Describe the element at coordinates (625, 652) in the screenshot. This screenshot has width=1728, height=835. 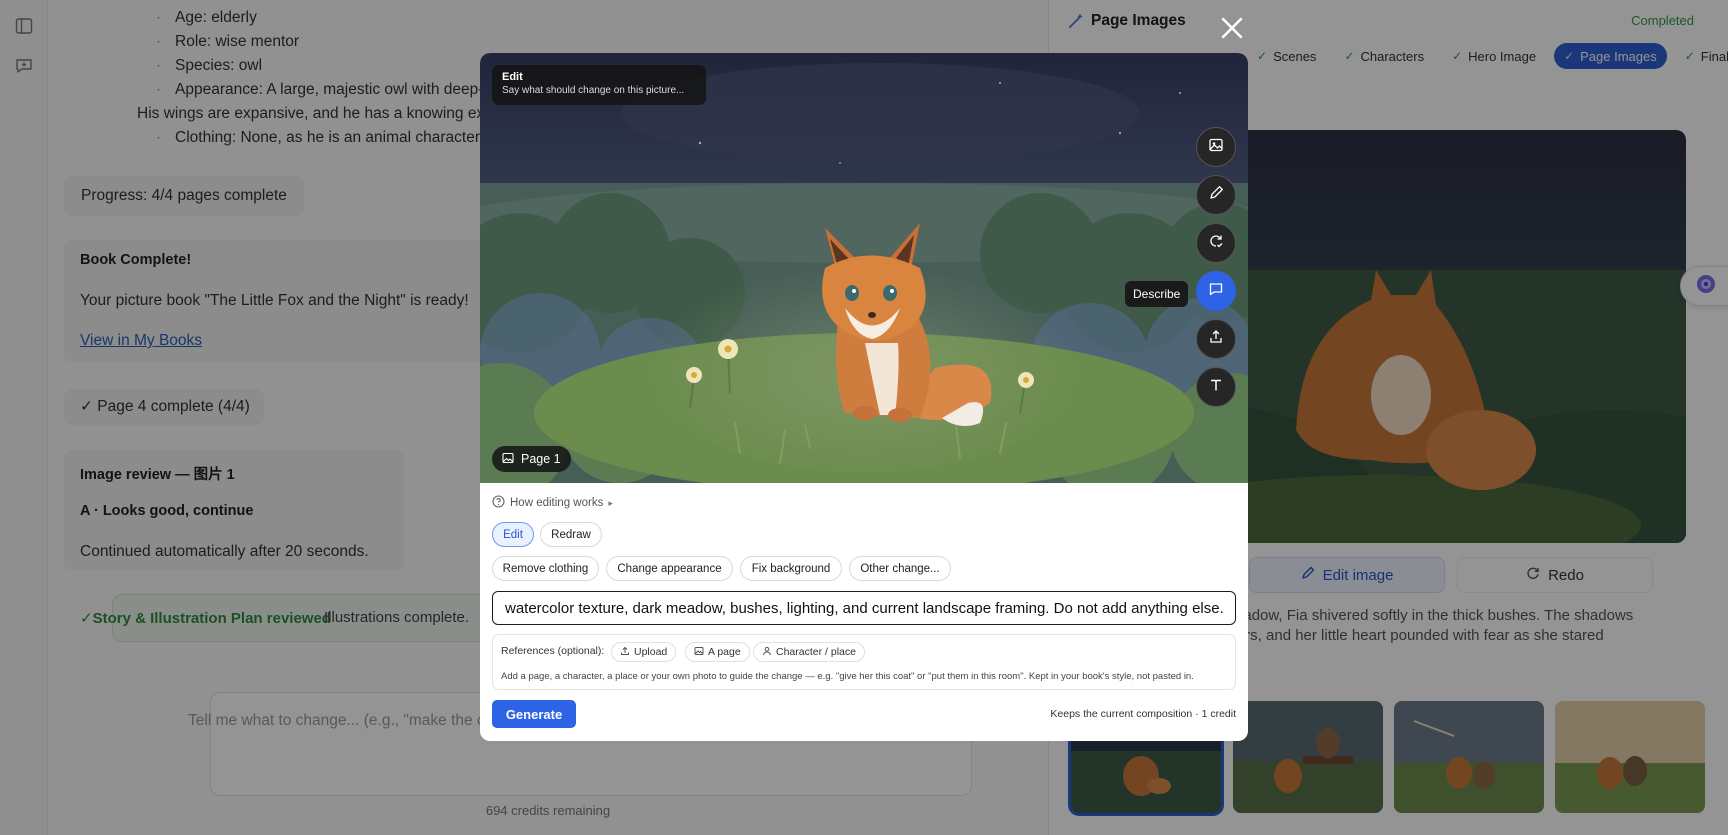
I see `upload-icon` at that location.